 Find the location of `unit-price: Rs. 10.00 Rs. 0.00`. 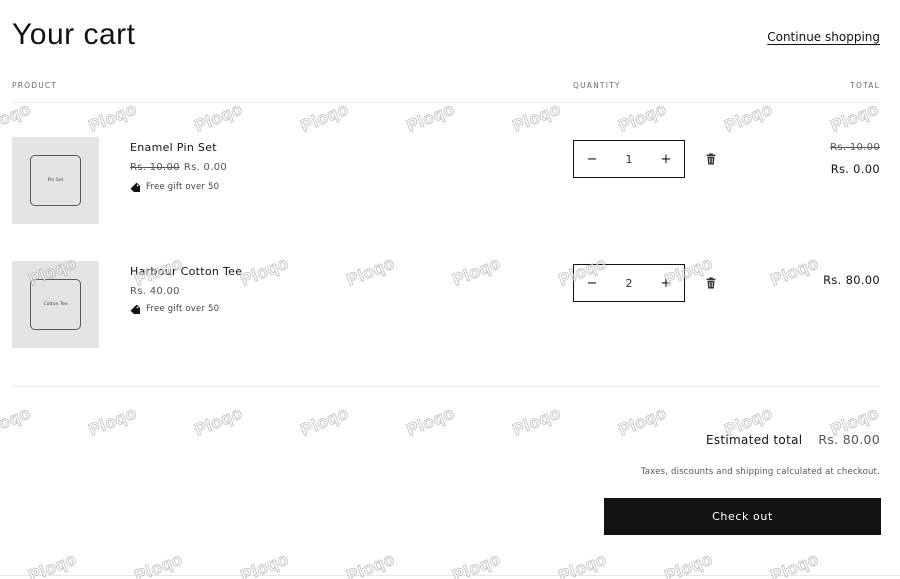

unit-price: Rs. 10.00 Rs. 0.00 is located at coordinates (178, 167).